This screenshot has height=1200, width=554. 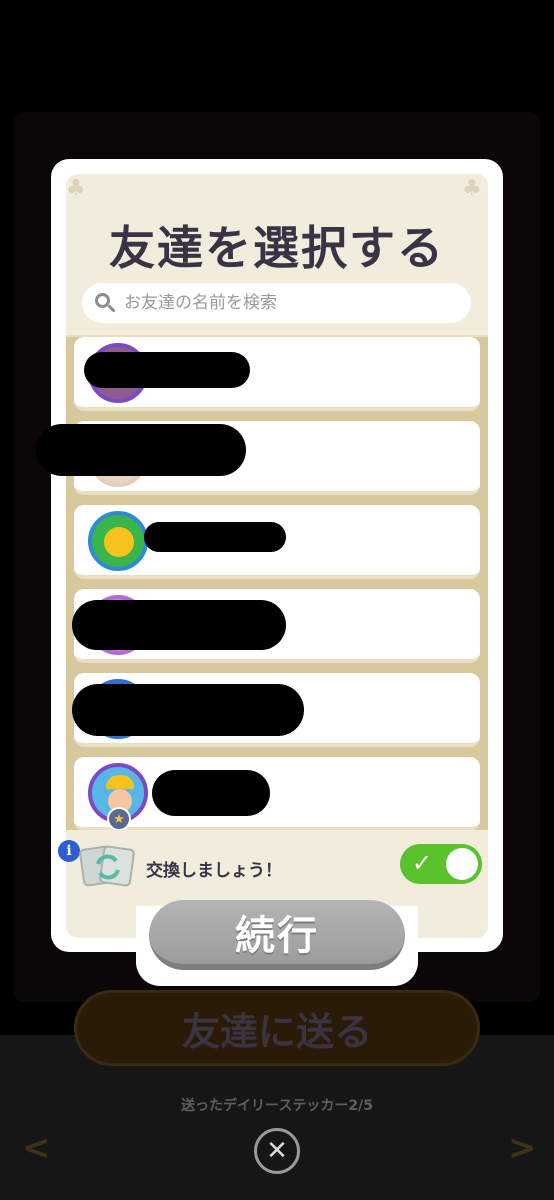 What do you see at coordinates (277, 1106) in the screenshot?
I see `daily-sticker-count: 送ったデイリーステッカー2/5` at bounding box center [277, 1106].